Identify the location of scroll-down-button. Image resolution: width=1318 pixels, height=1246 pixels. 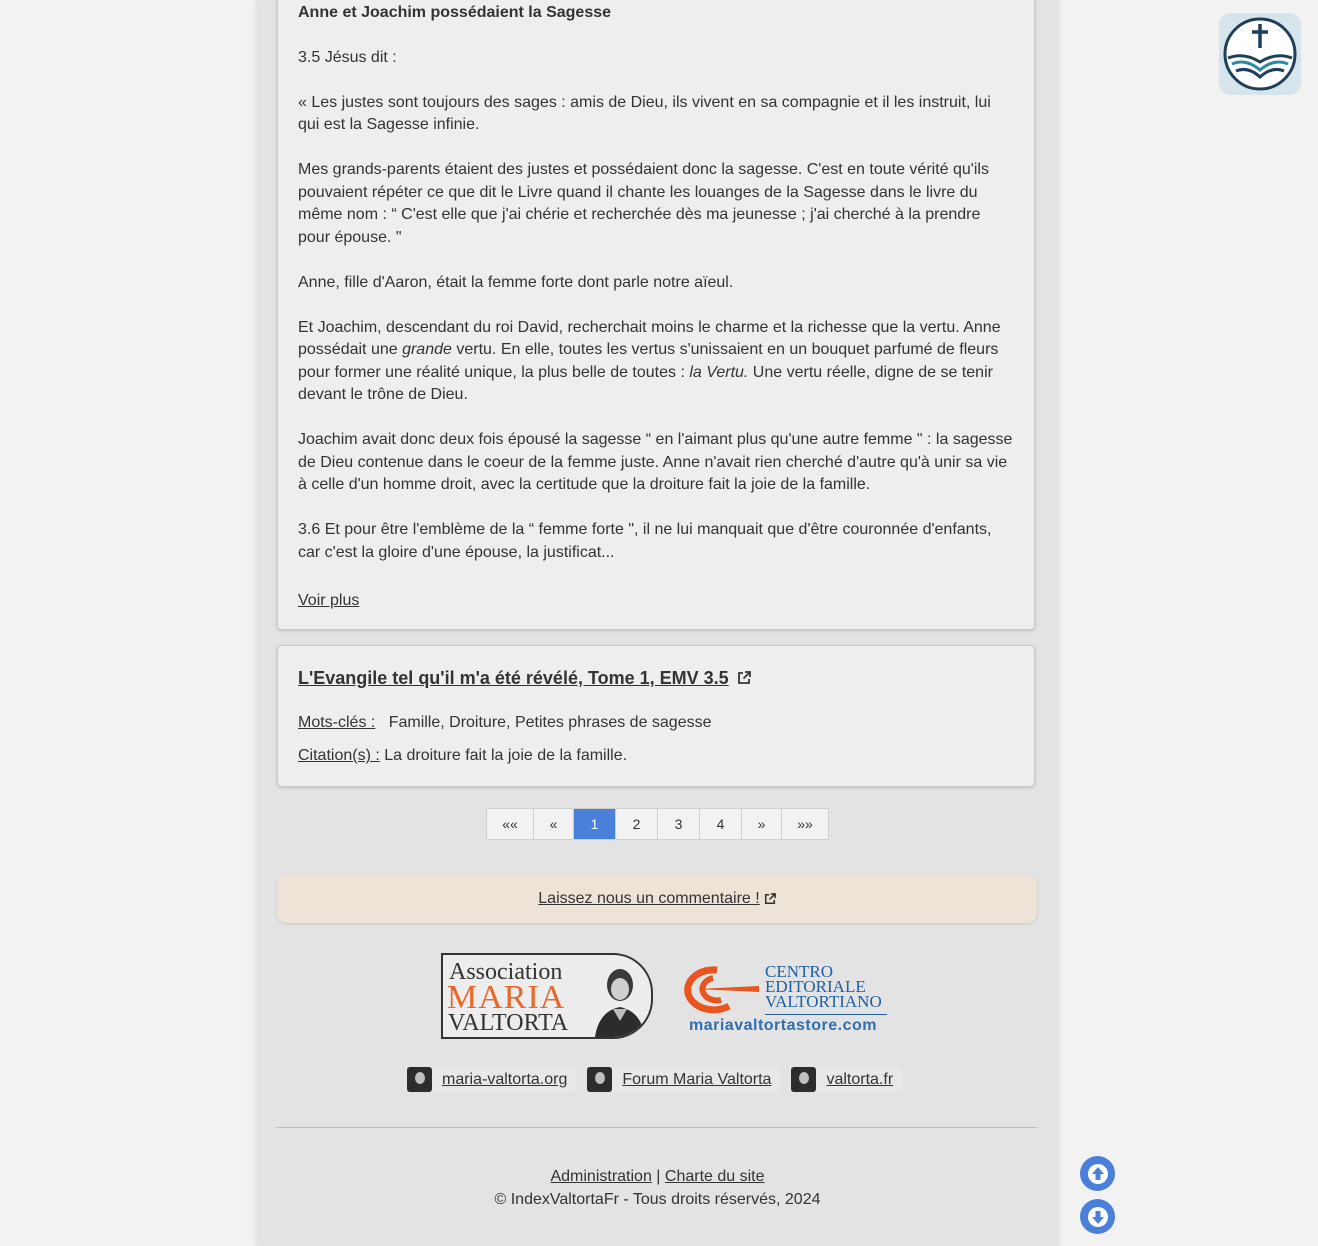
(1097, 1216).